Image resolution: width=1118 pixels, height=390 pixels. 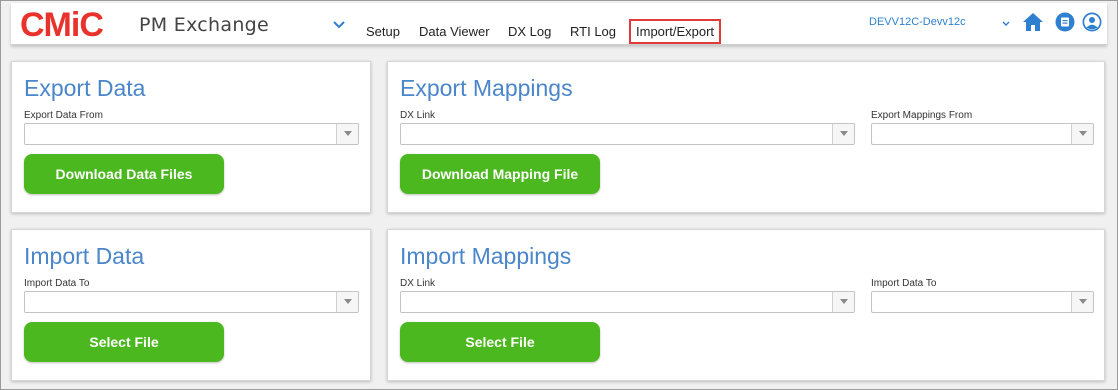 I want to click on app-title: PM Exchange, so click(x=204, y=25).